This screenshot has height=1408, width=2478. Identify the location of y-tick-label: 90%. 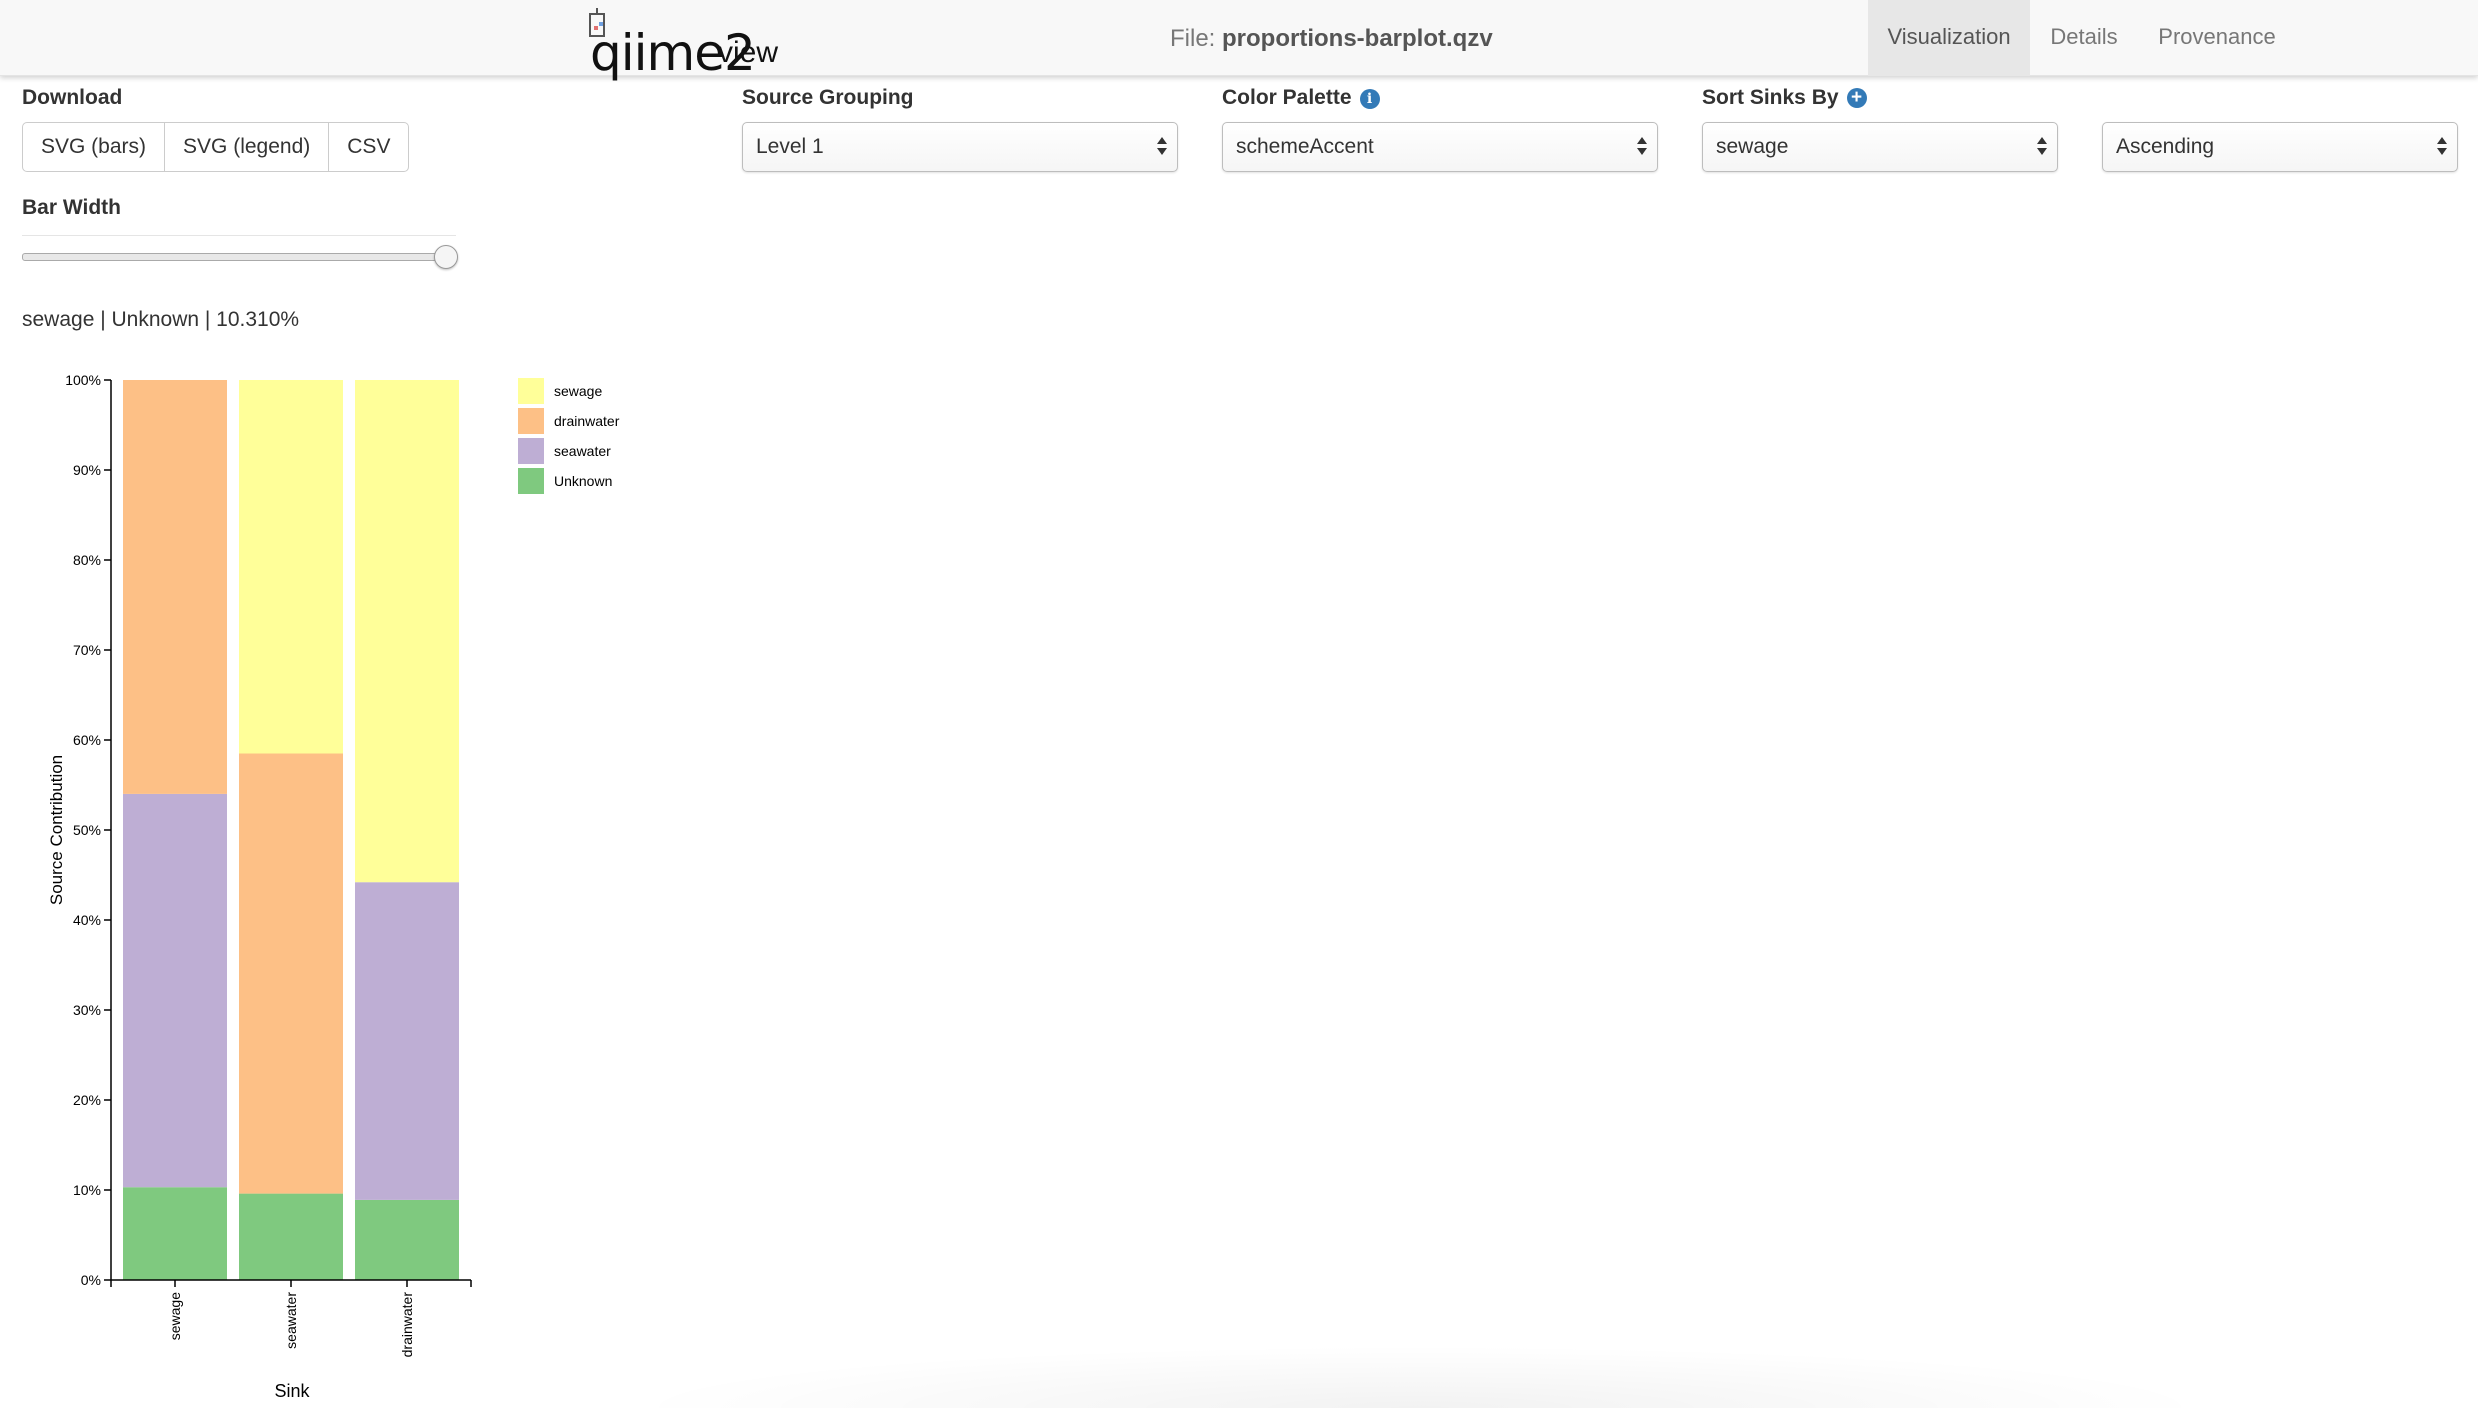
(87, 470).